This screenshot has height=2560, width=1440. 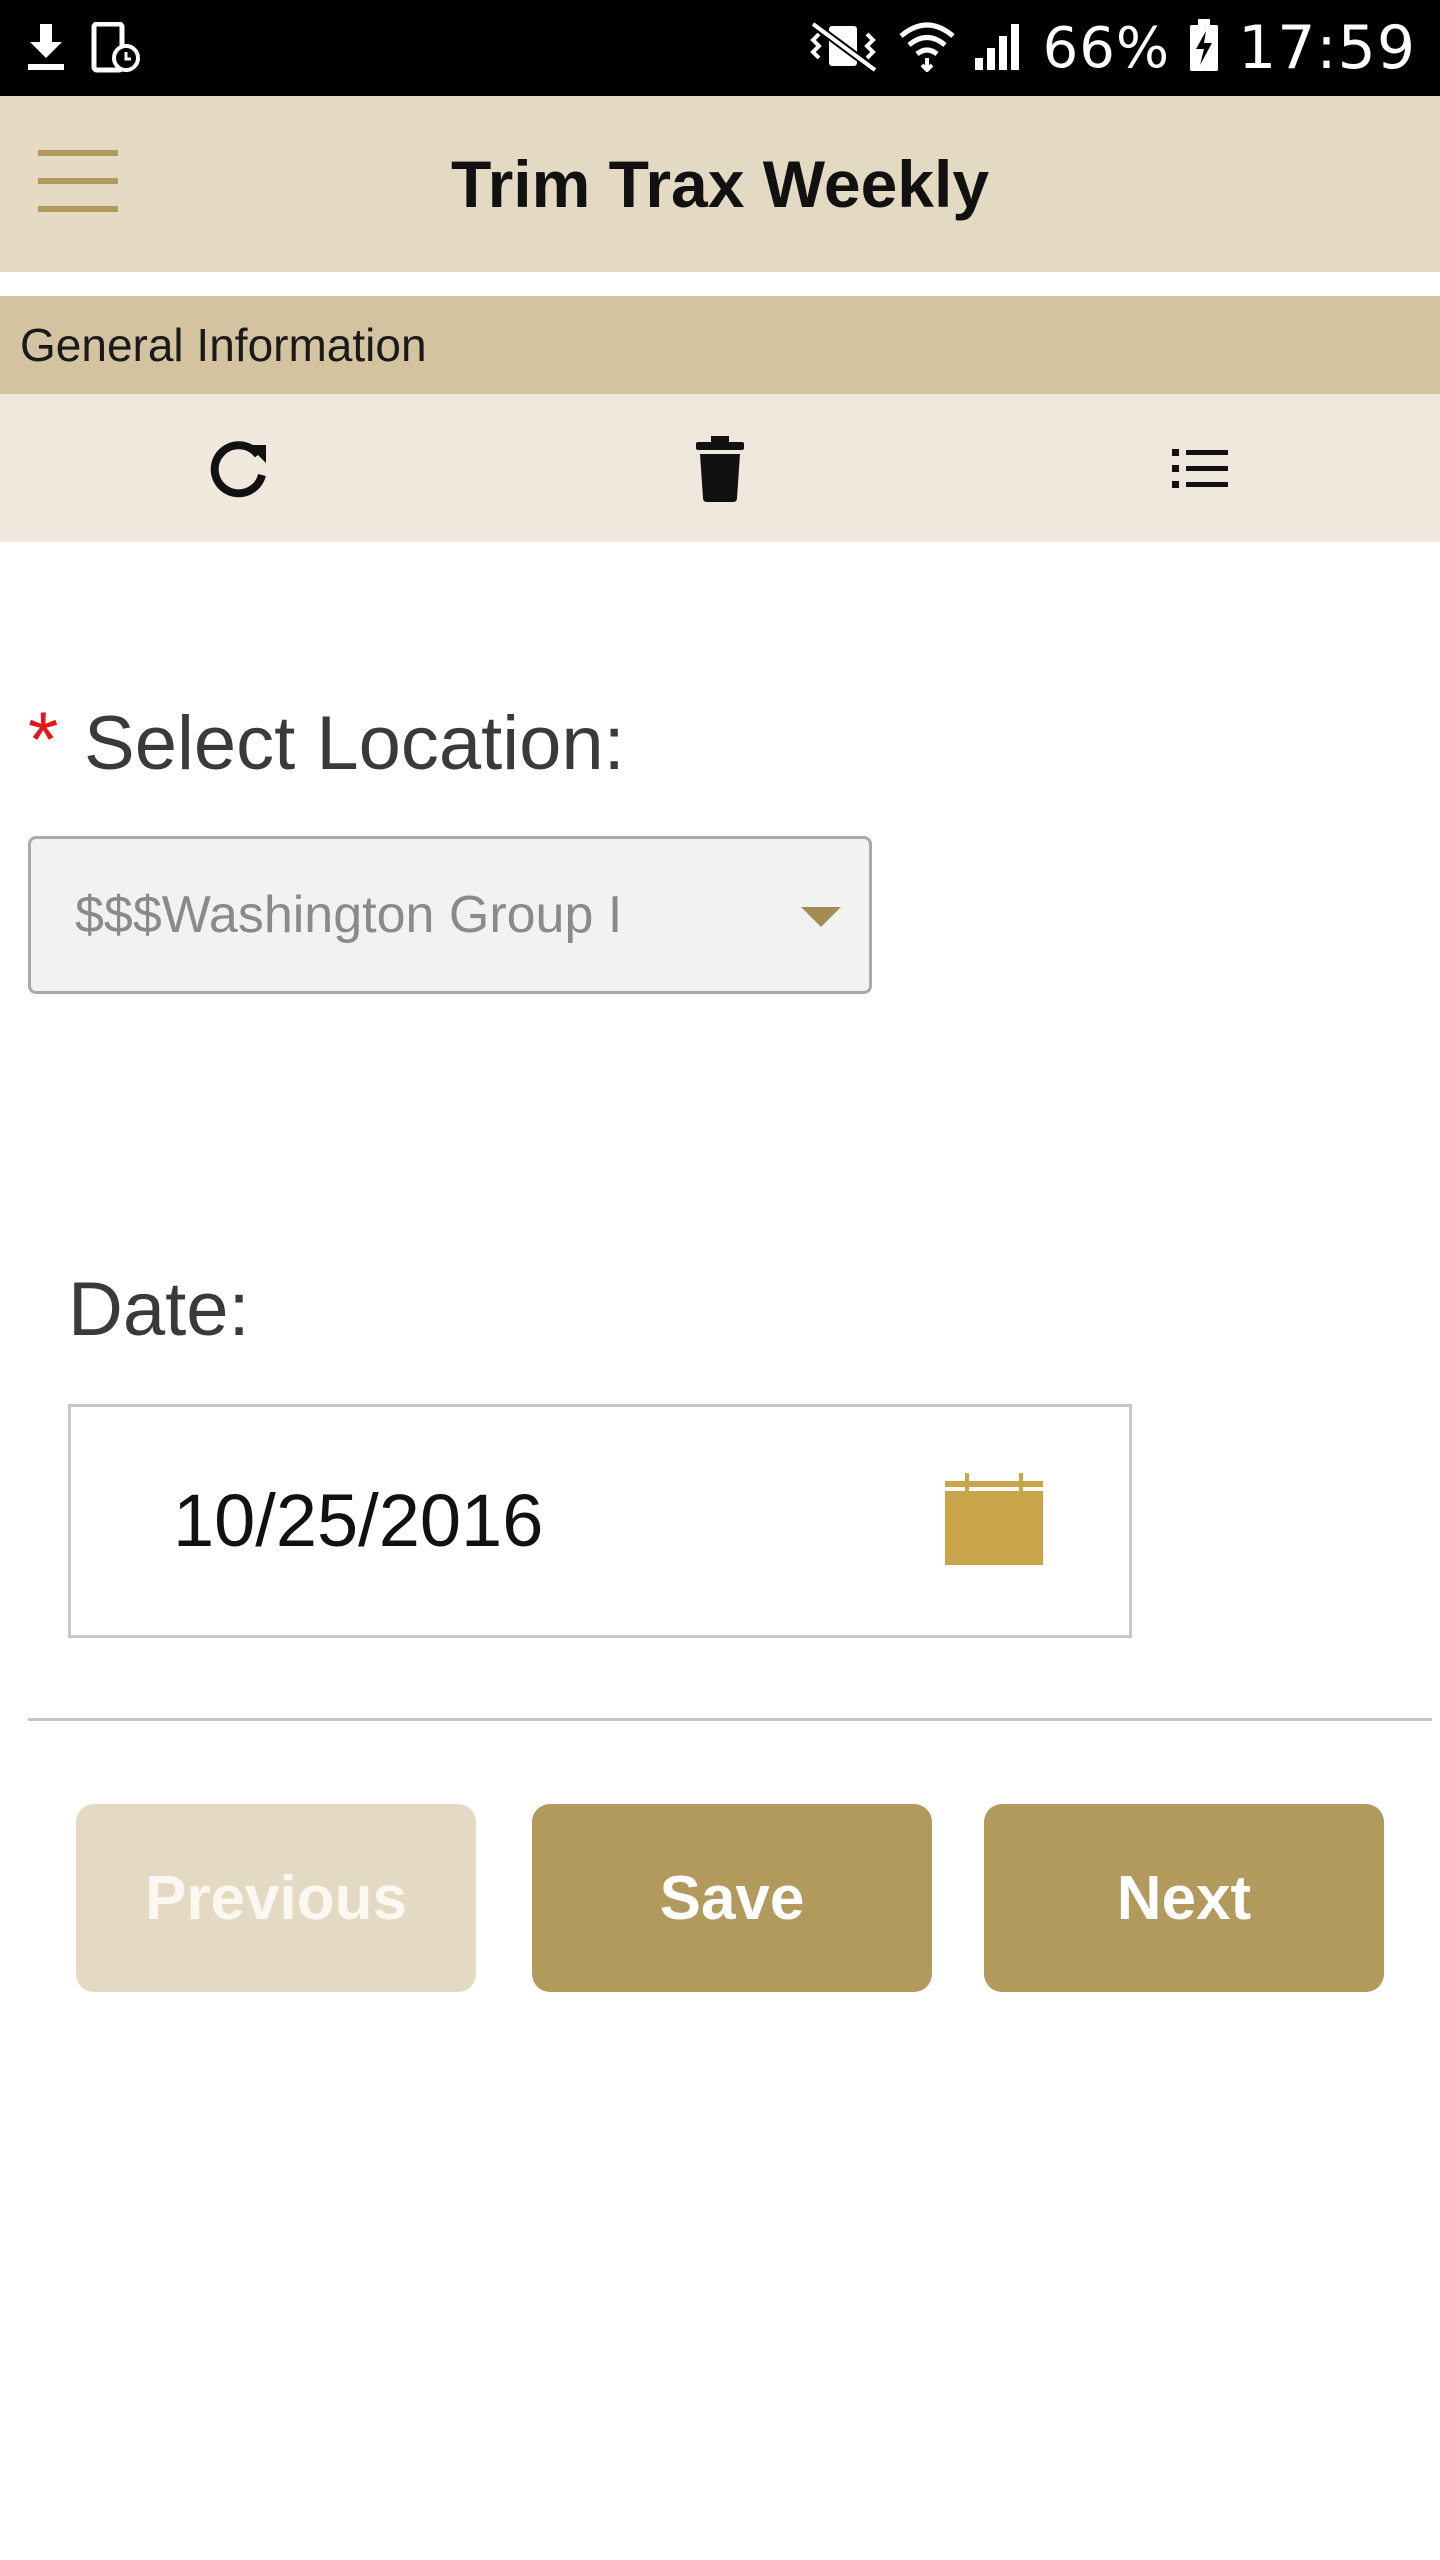 I want to click on date-value: 10/25/2016, so click(x=358, y=1520).